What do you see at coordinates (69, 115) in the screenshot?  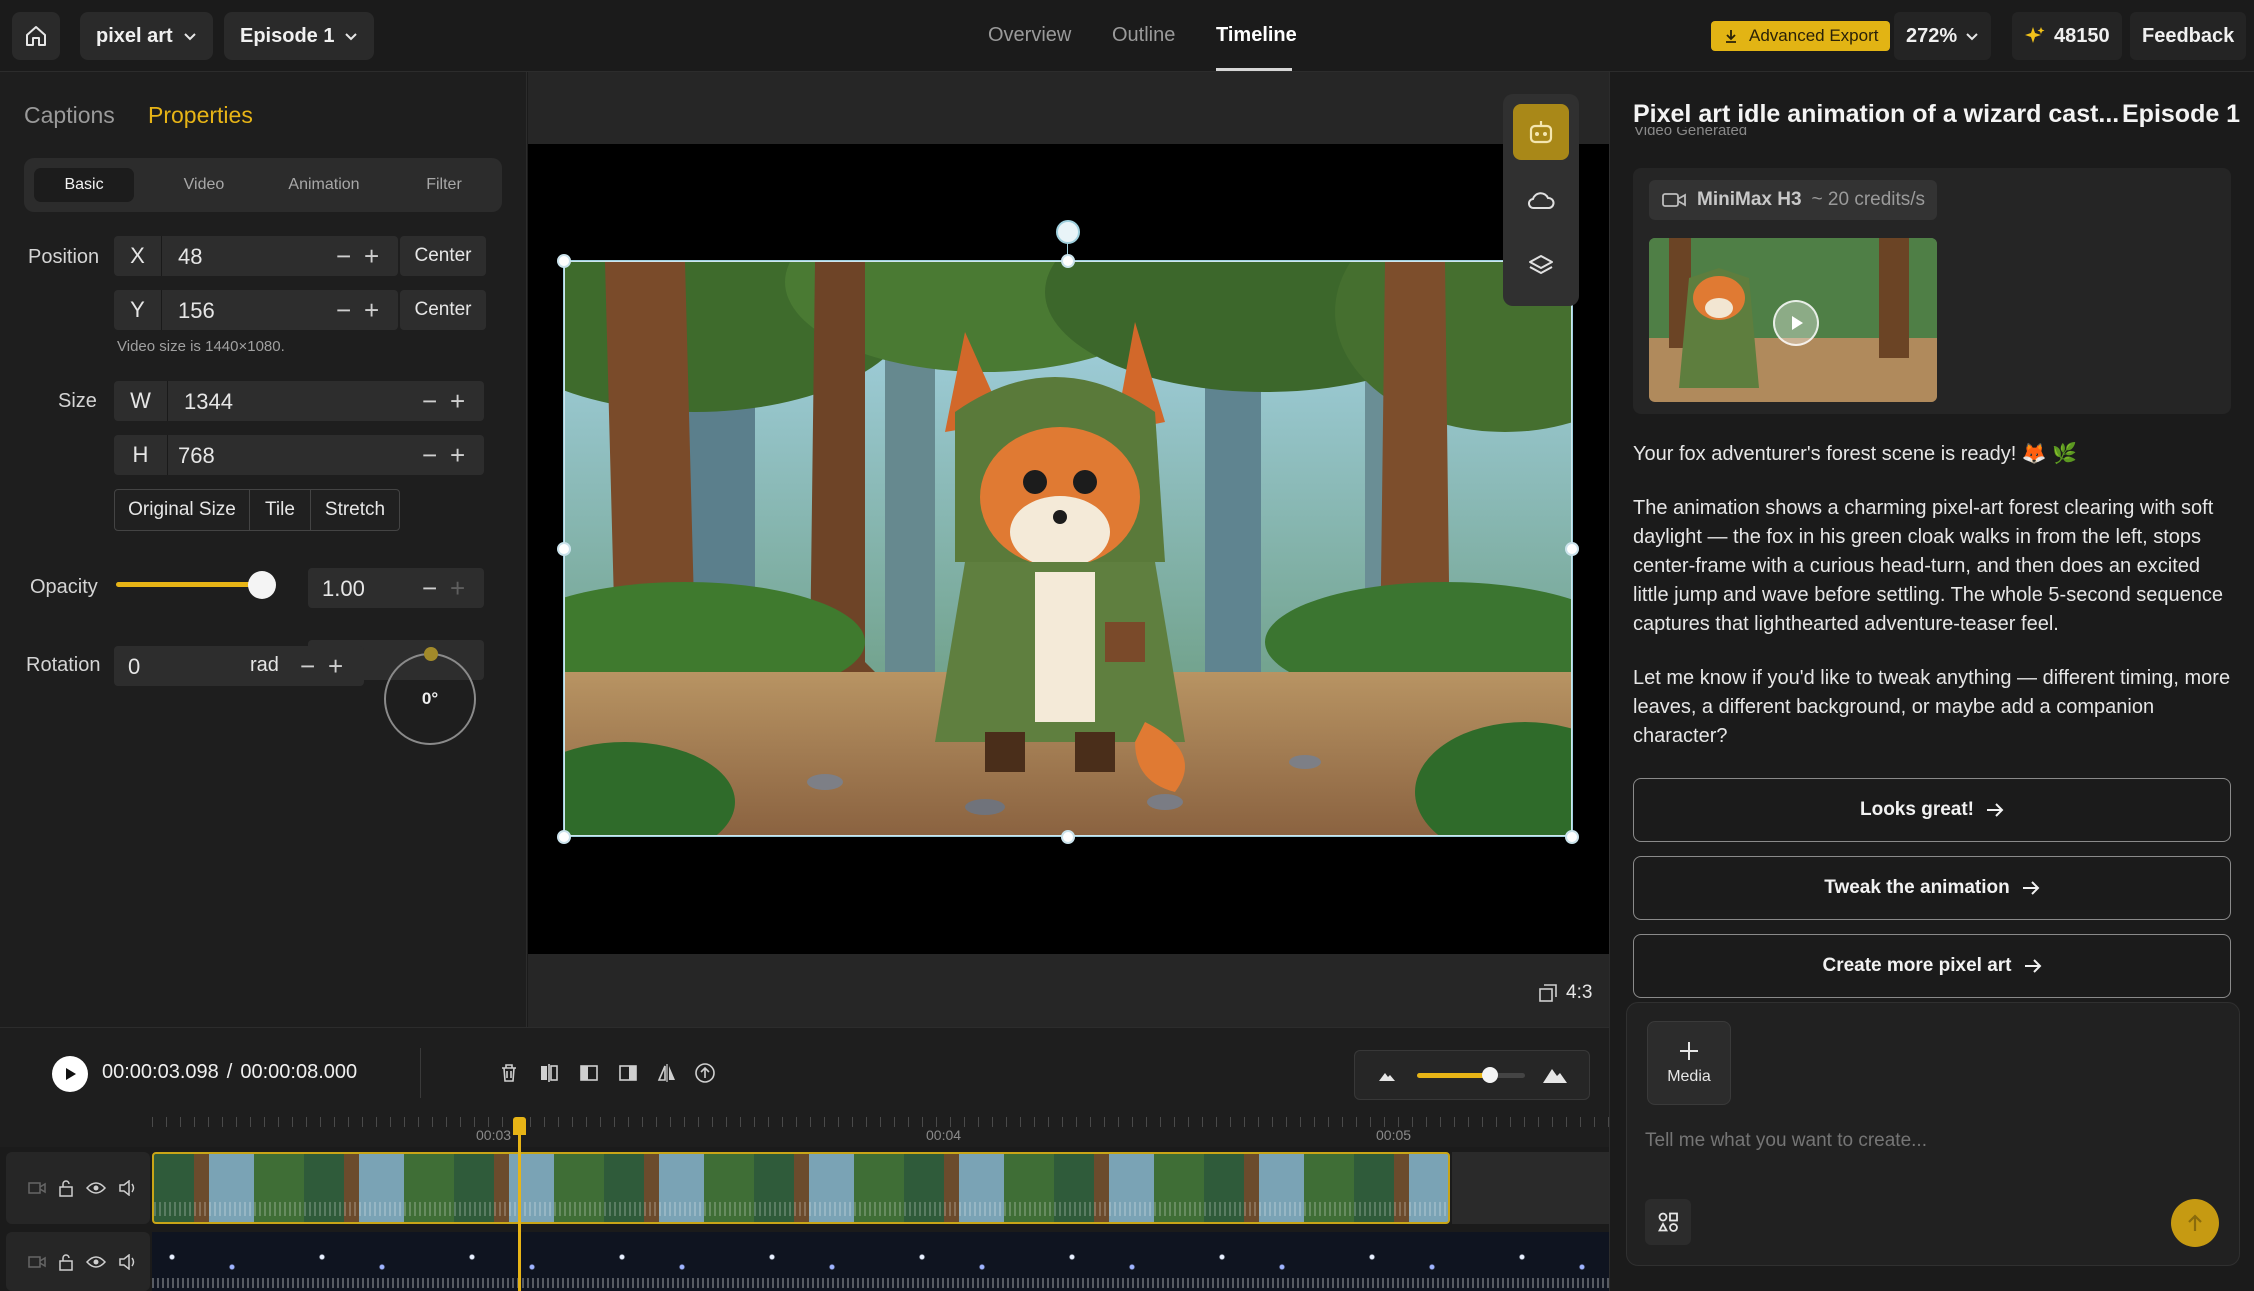 I see `tab-captions: Captions` at bounding box center [69, 115].